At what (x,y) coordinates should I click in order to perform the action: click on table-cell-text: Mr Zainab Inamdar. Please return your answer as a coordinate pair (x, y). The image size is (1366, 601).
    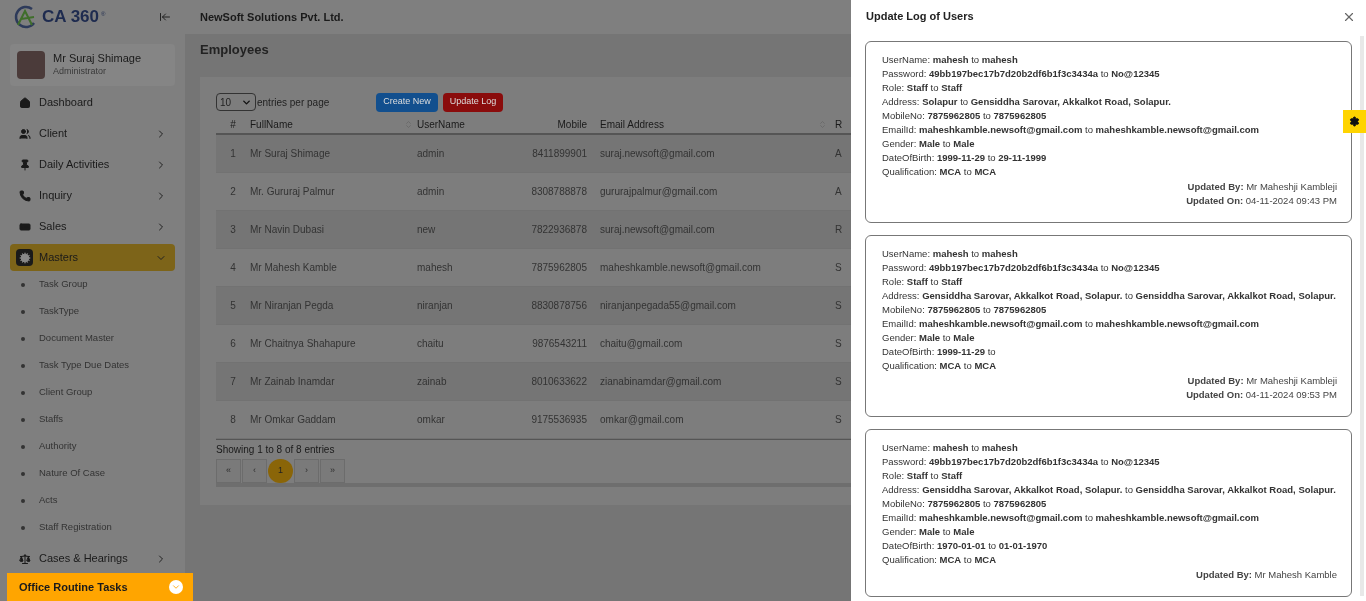
    Looking at the image, I should click on (292, 382).